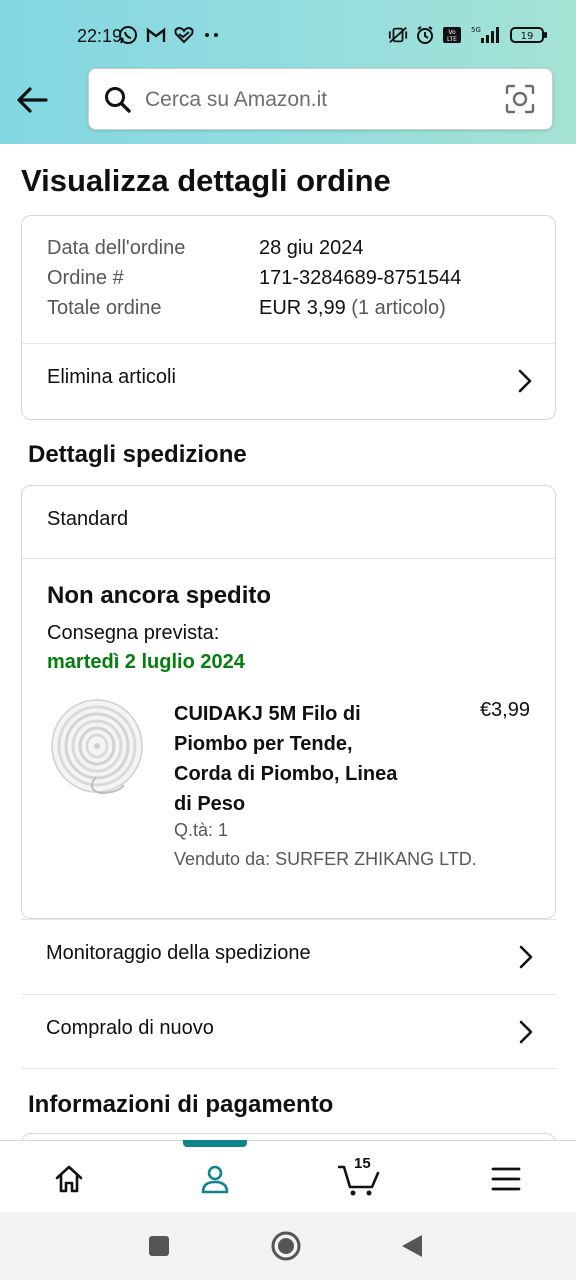  What do you see at coordinates (201, 830) in the screenshot?
I see `product-quantity: Q.tà: 1` at bounding box center [201, 830].